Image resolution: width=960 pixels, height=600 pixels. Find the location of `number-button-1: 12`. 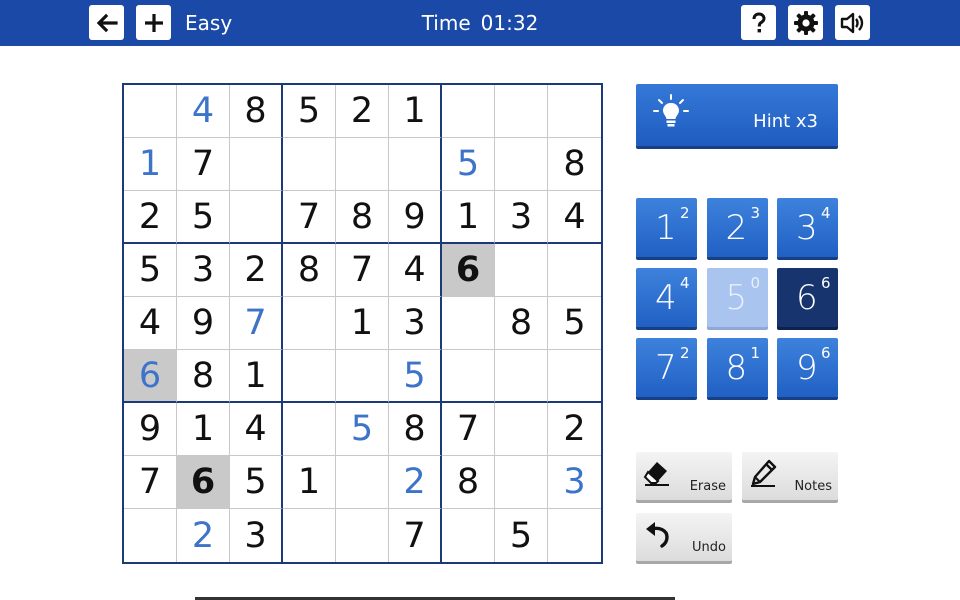

number-button-1: 12 is located at coordinates (666, 227).